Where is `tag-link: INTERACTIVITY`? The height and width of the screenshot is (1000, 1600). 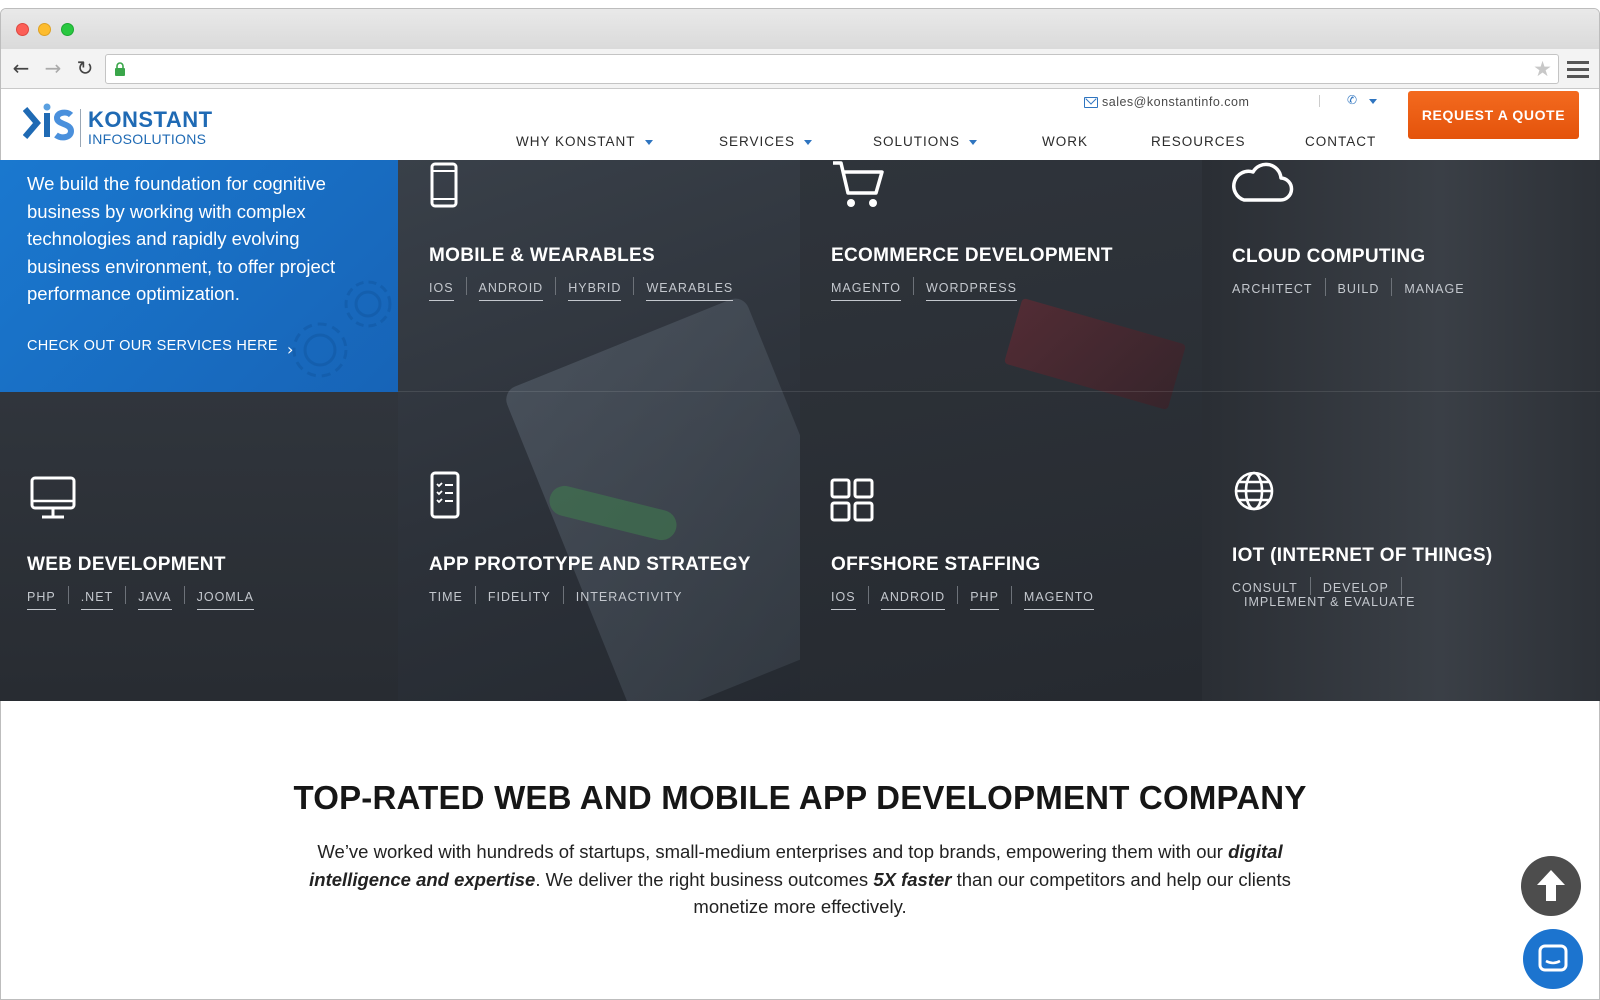
tag-link: INTERACTIVITY is located at coordinates (629, 599).